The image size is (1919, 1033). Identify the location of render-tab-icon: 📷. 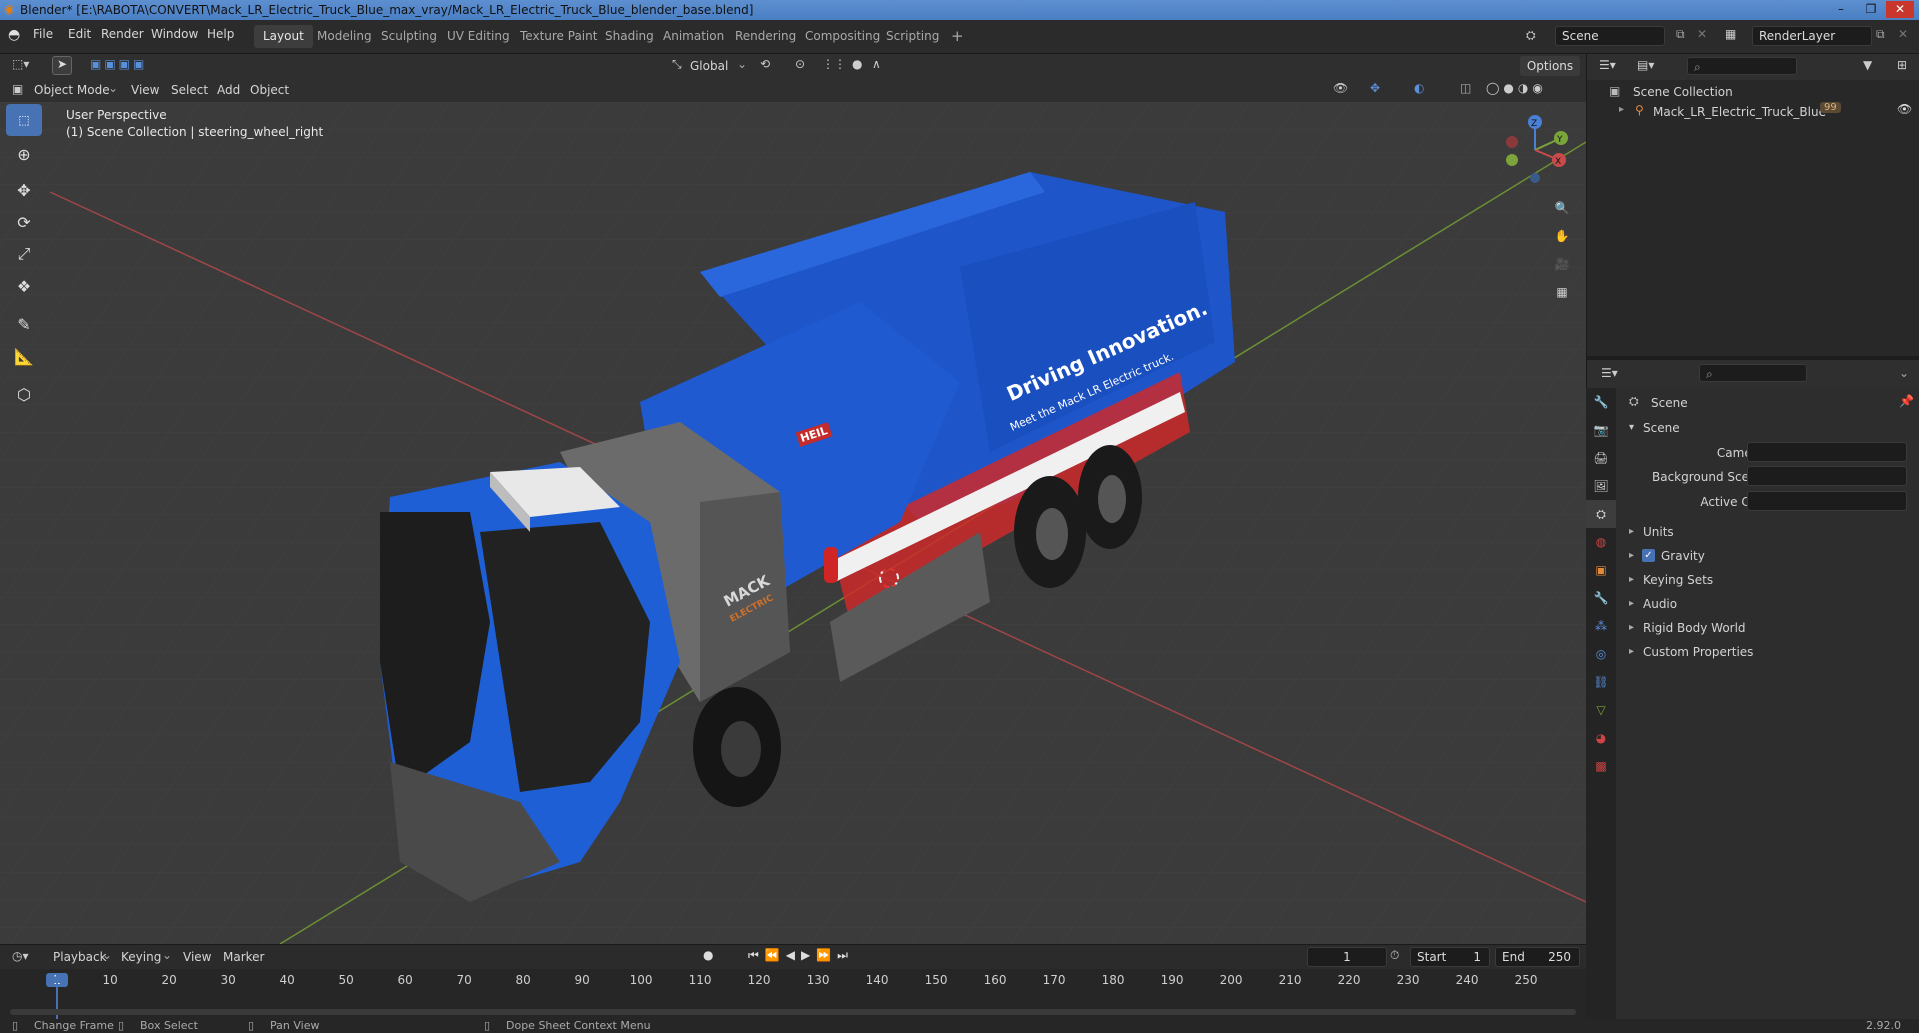
(1601, 430).